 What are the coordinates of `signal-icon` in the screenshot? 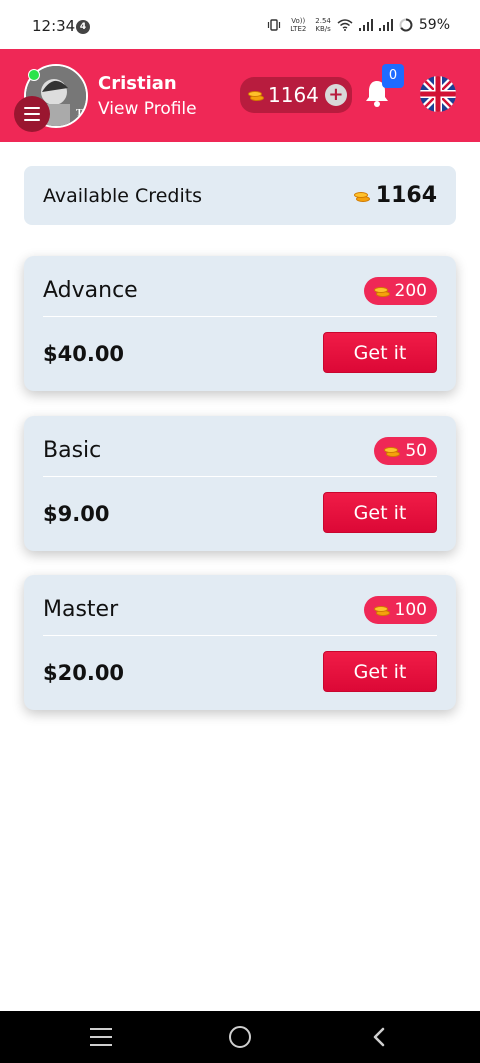 It's located at (365, 25).